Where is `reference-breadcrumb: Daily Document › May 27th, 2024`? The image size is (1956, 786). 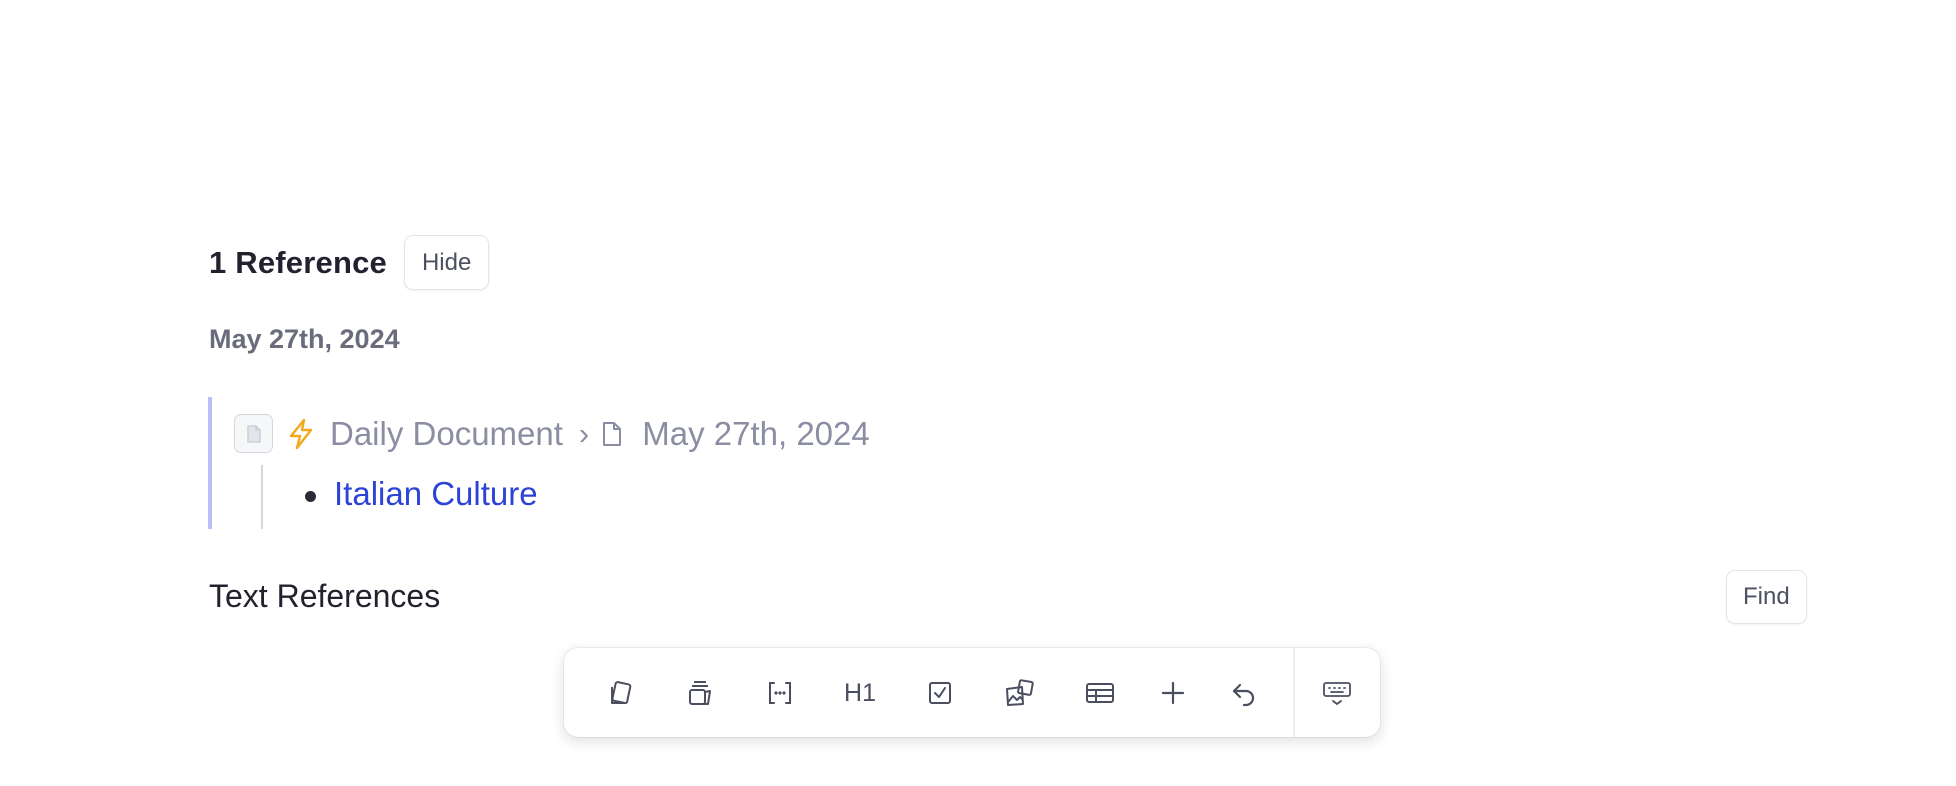 reference-breadcrumb: Daily Document › May 27th, 2024 is located at coordinates (552, 433).